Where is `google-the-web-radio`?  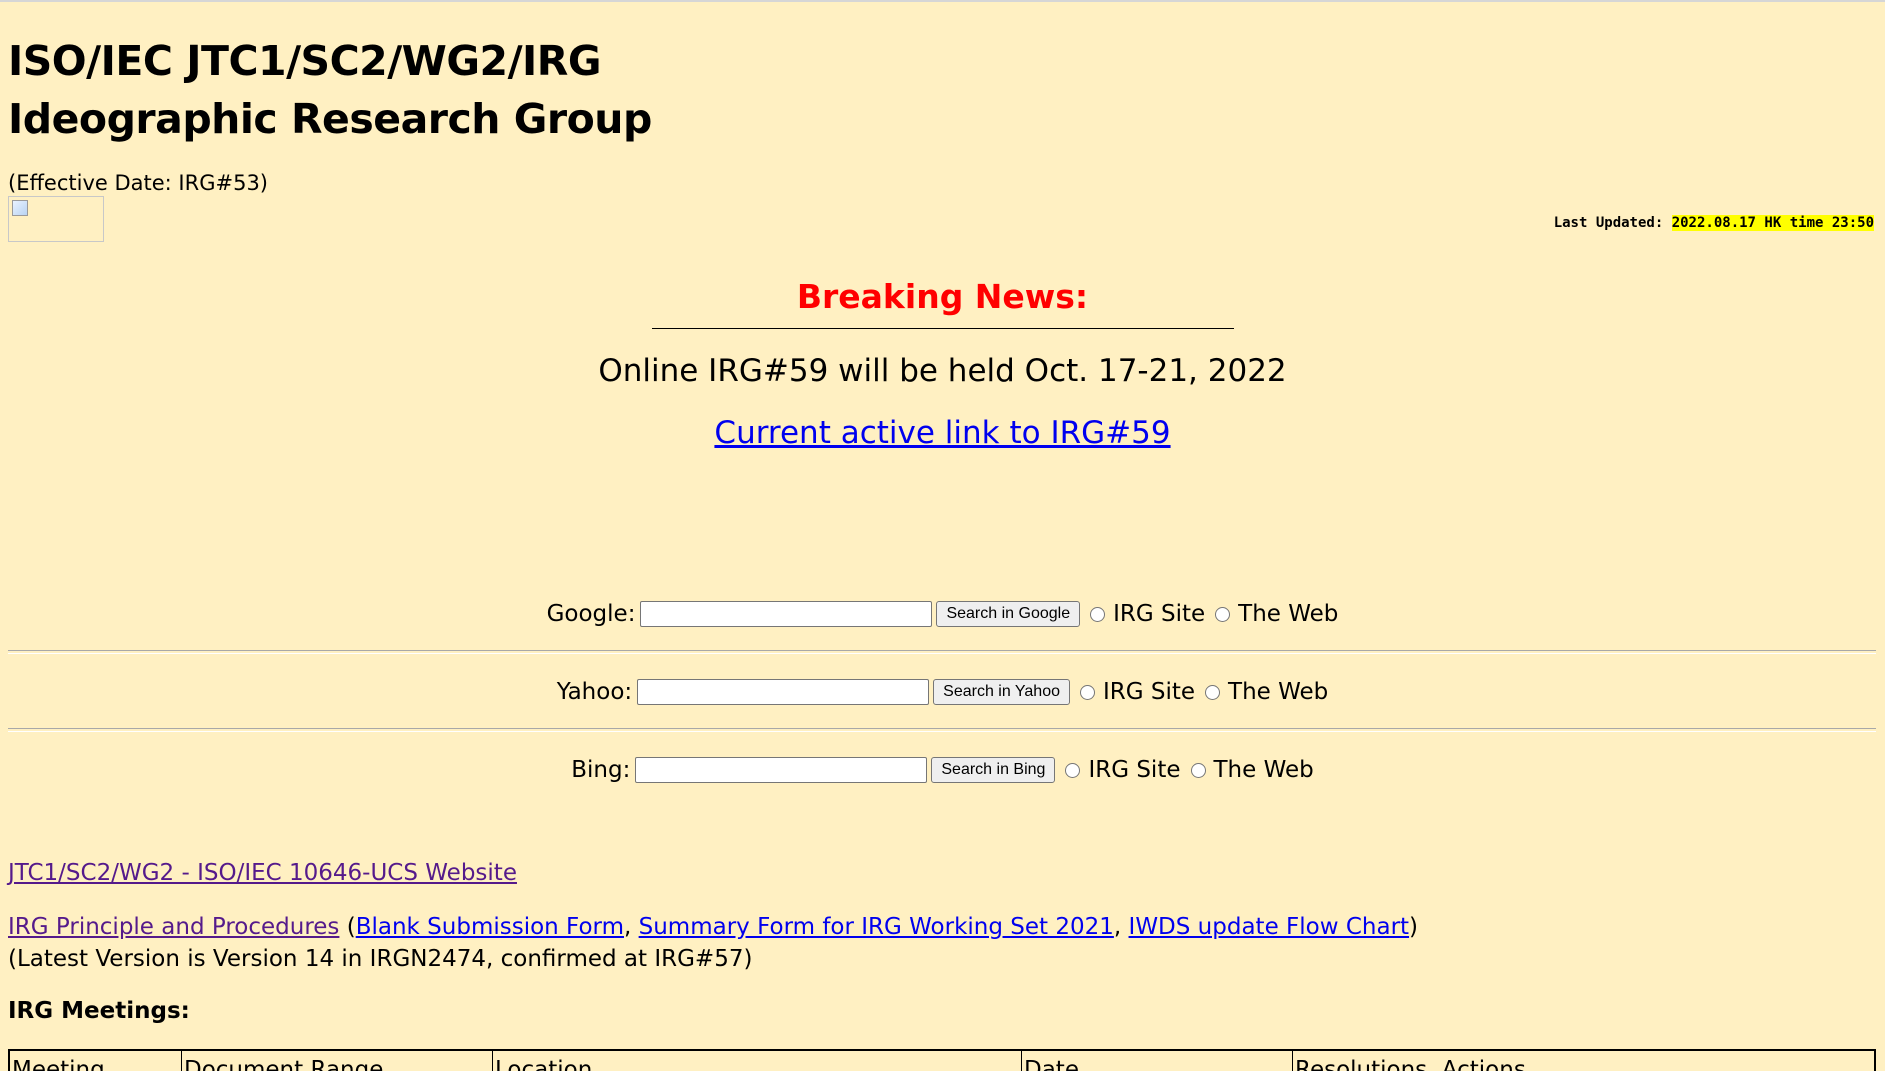
google-the-web-radio is located at coordinates (1223, 614).